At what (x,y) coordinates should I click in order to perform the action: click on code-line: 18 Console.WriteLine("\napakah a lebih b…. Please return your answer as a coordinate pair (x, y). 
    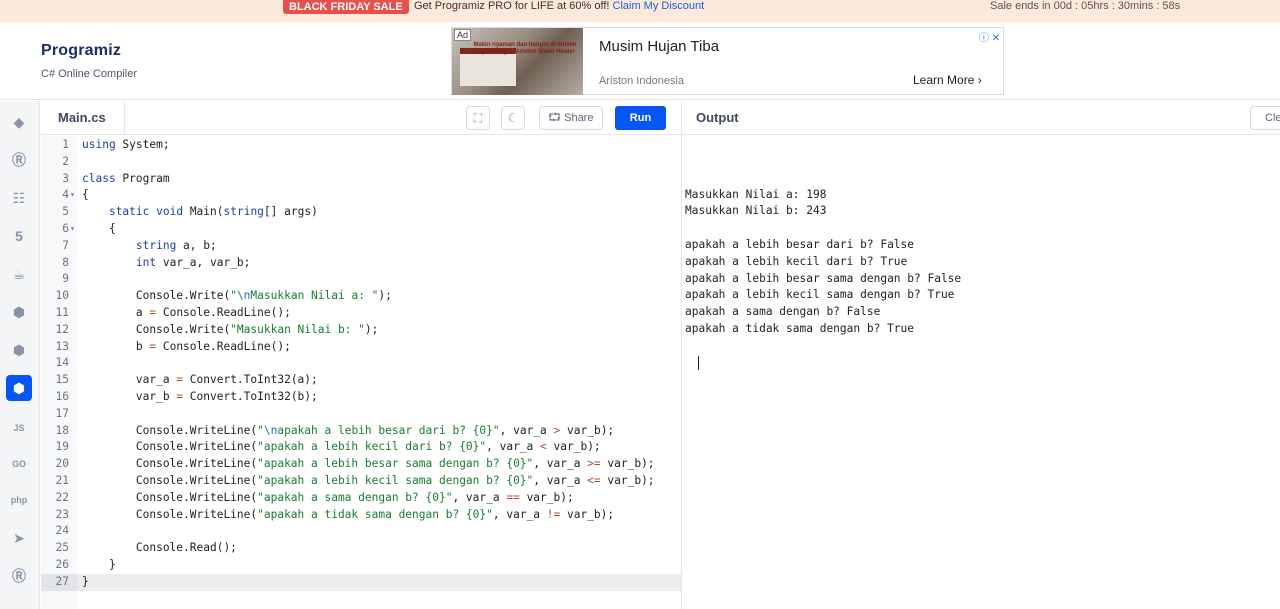
    Looking at the image, I should click on (361, 431).